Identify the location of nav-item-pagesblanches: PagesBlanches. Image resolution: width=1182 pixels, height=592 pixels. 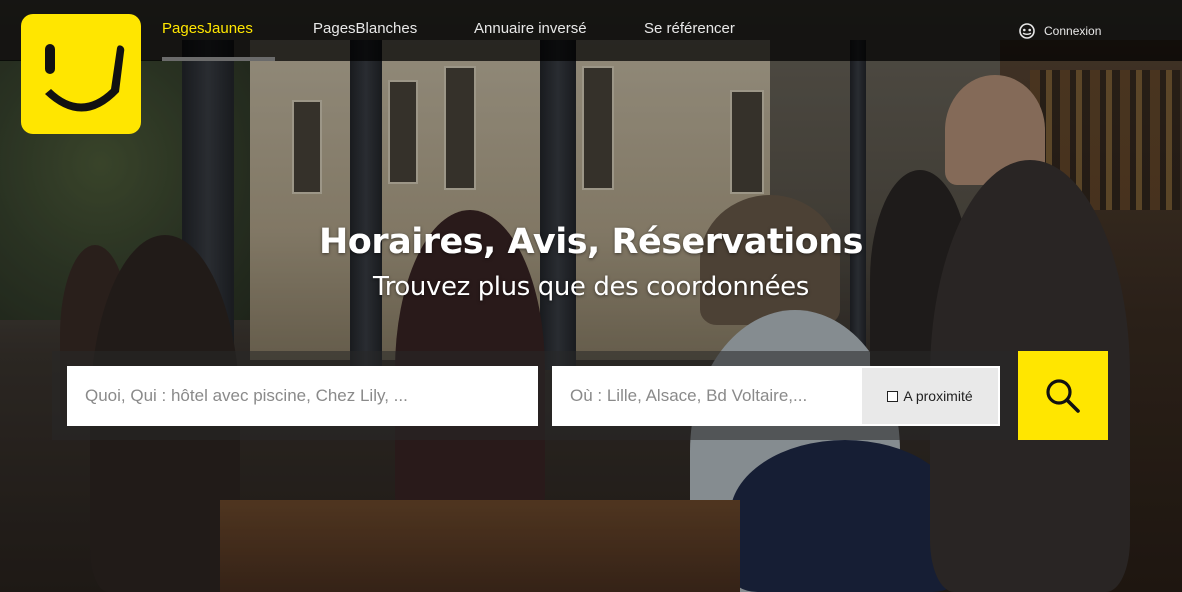
(365, 28).